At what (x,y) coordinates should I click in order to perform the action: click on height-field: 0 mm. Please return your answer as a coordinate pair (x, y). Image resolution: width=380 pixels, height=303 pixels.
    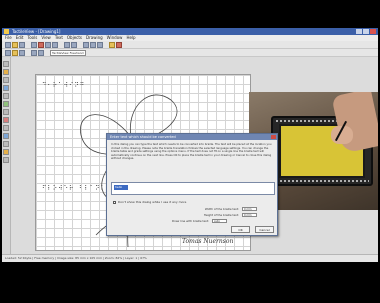
    Looking at the image, I should click on (249, 215).